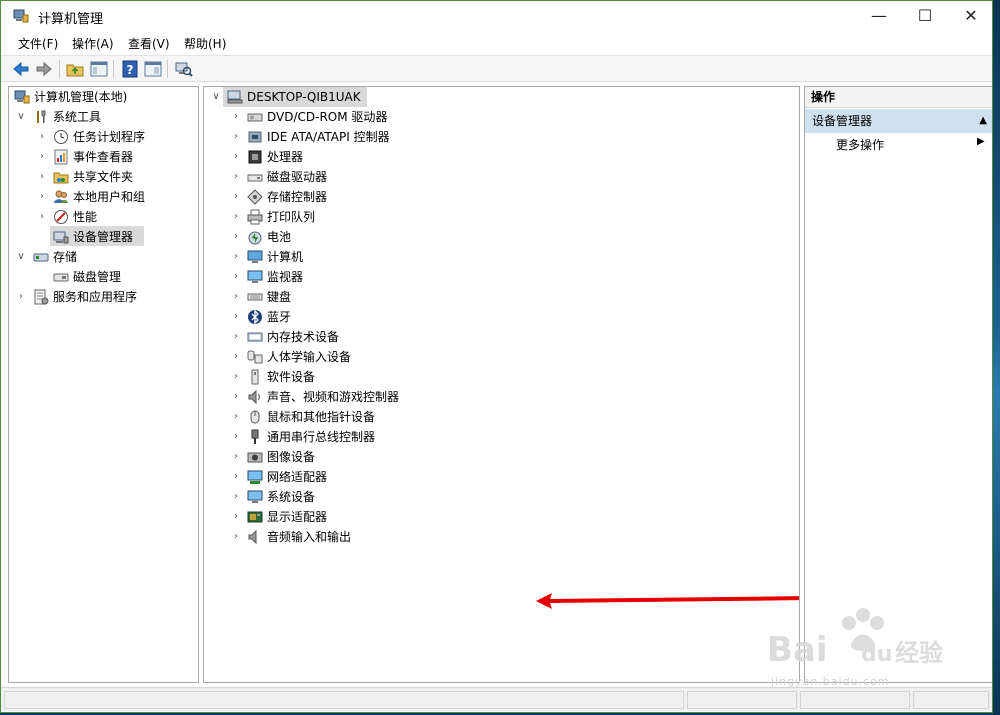  I want to click on device-category-camera: › 图像设备, so click(358, 457).